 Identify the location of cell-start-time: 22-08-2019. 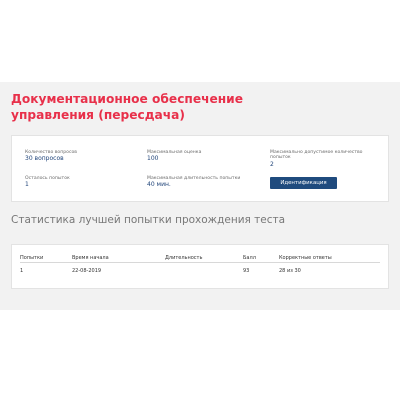
(87, 270).